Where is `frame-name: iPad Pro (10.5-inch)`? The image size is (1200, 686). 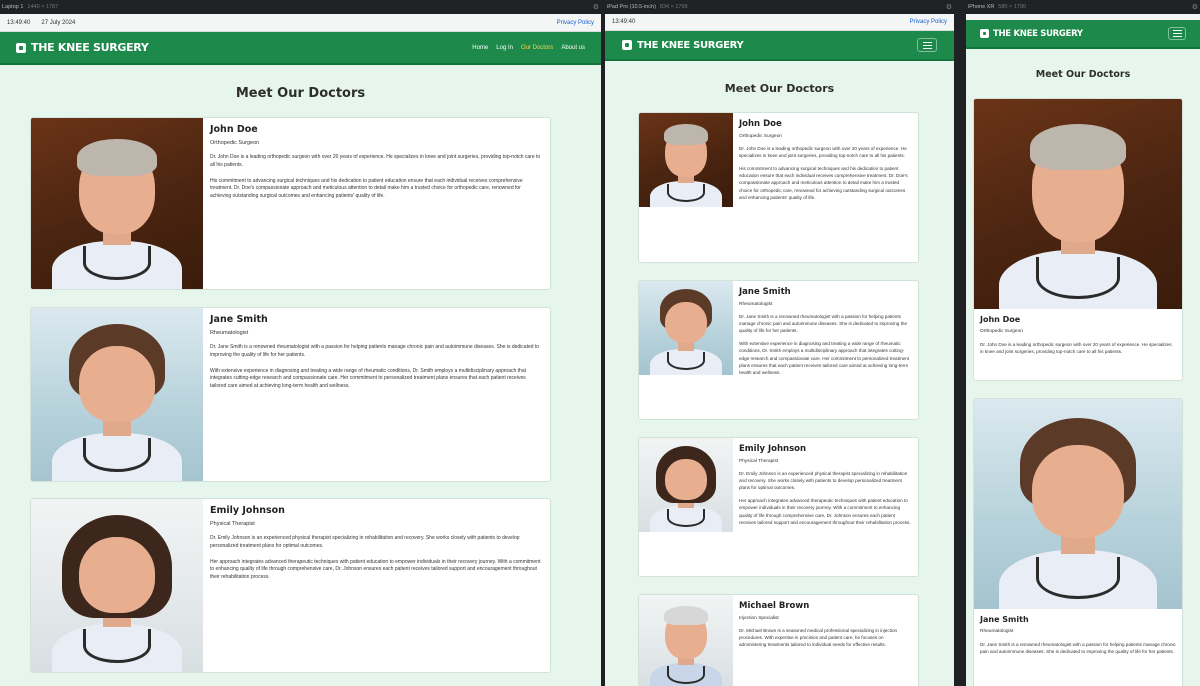 frame-name: iPad Pro (10.5-inch) is located at coordinates (631, 7).